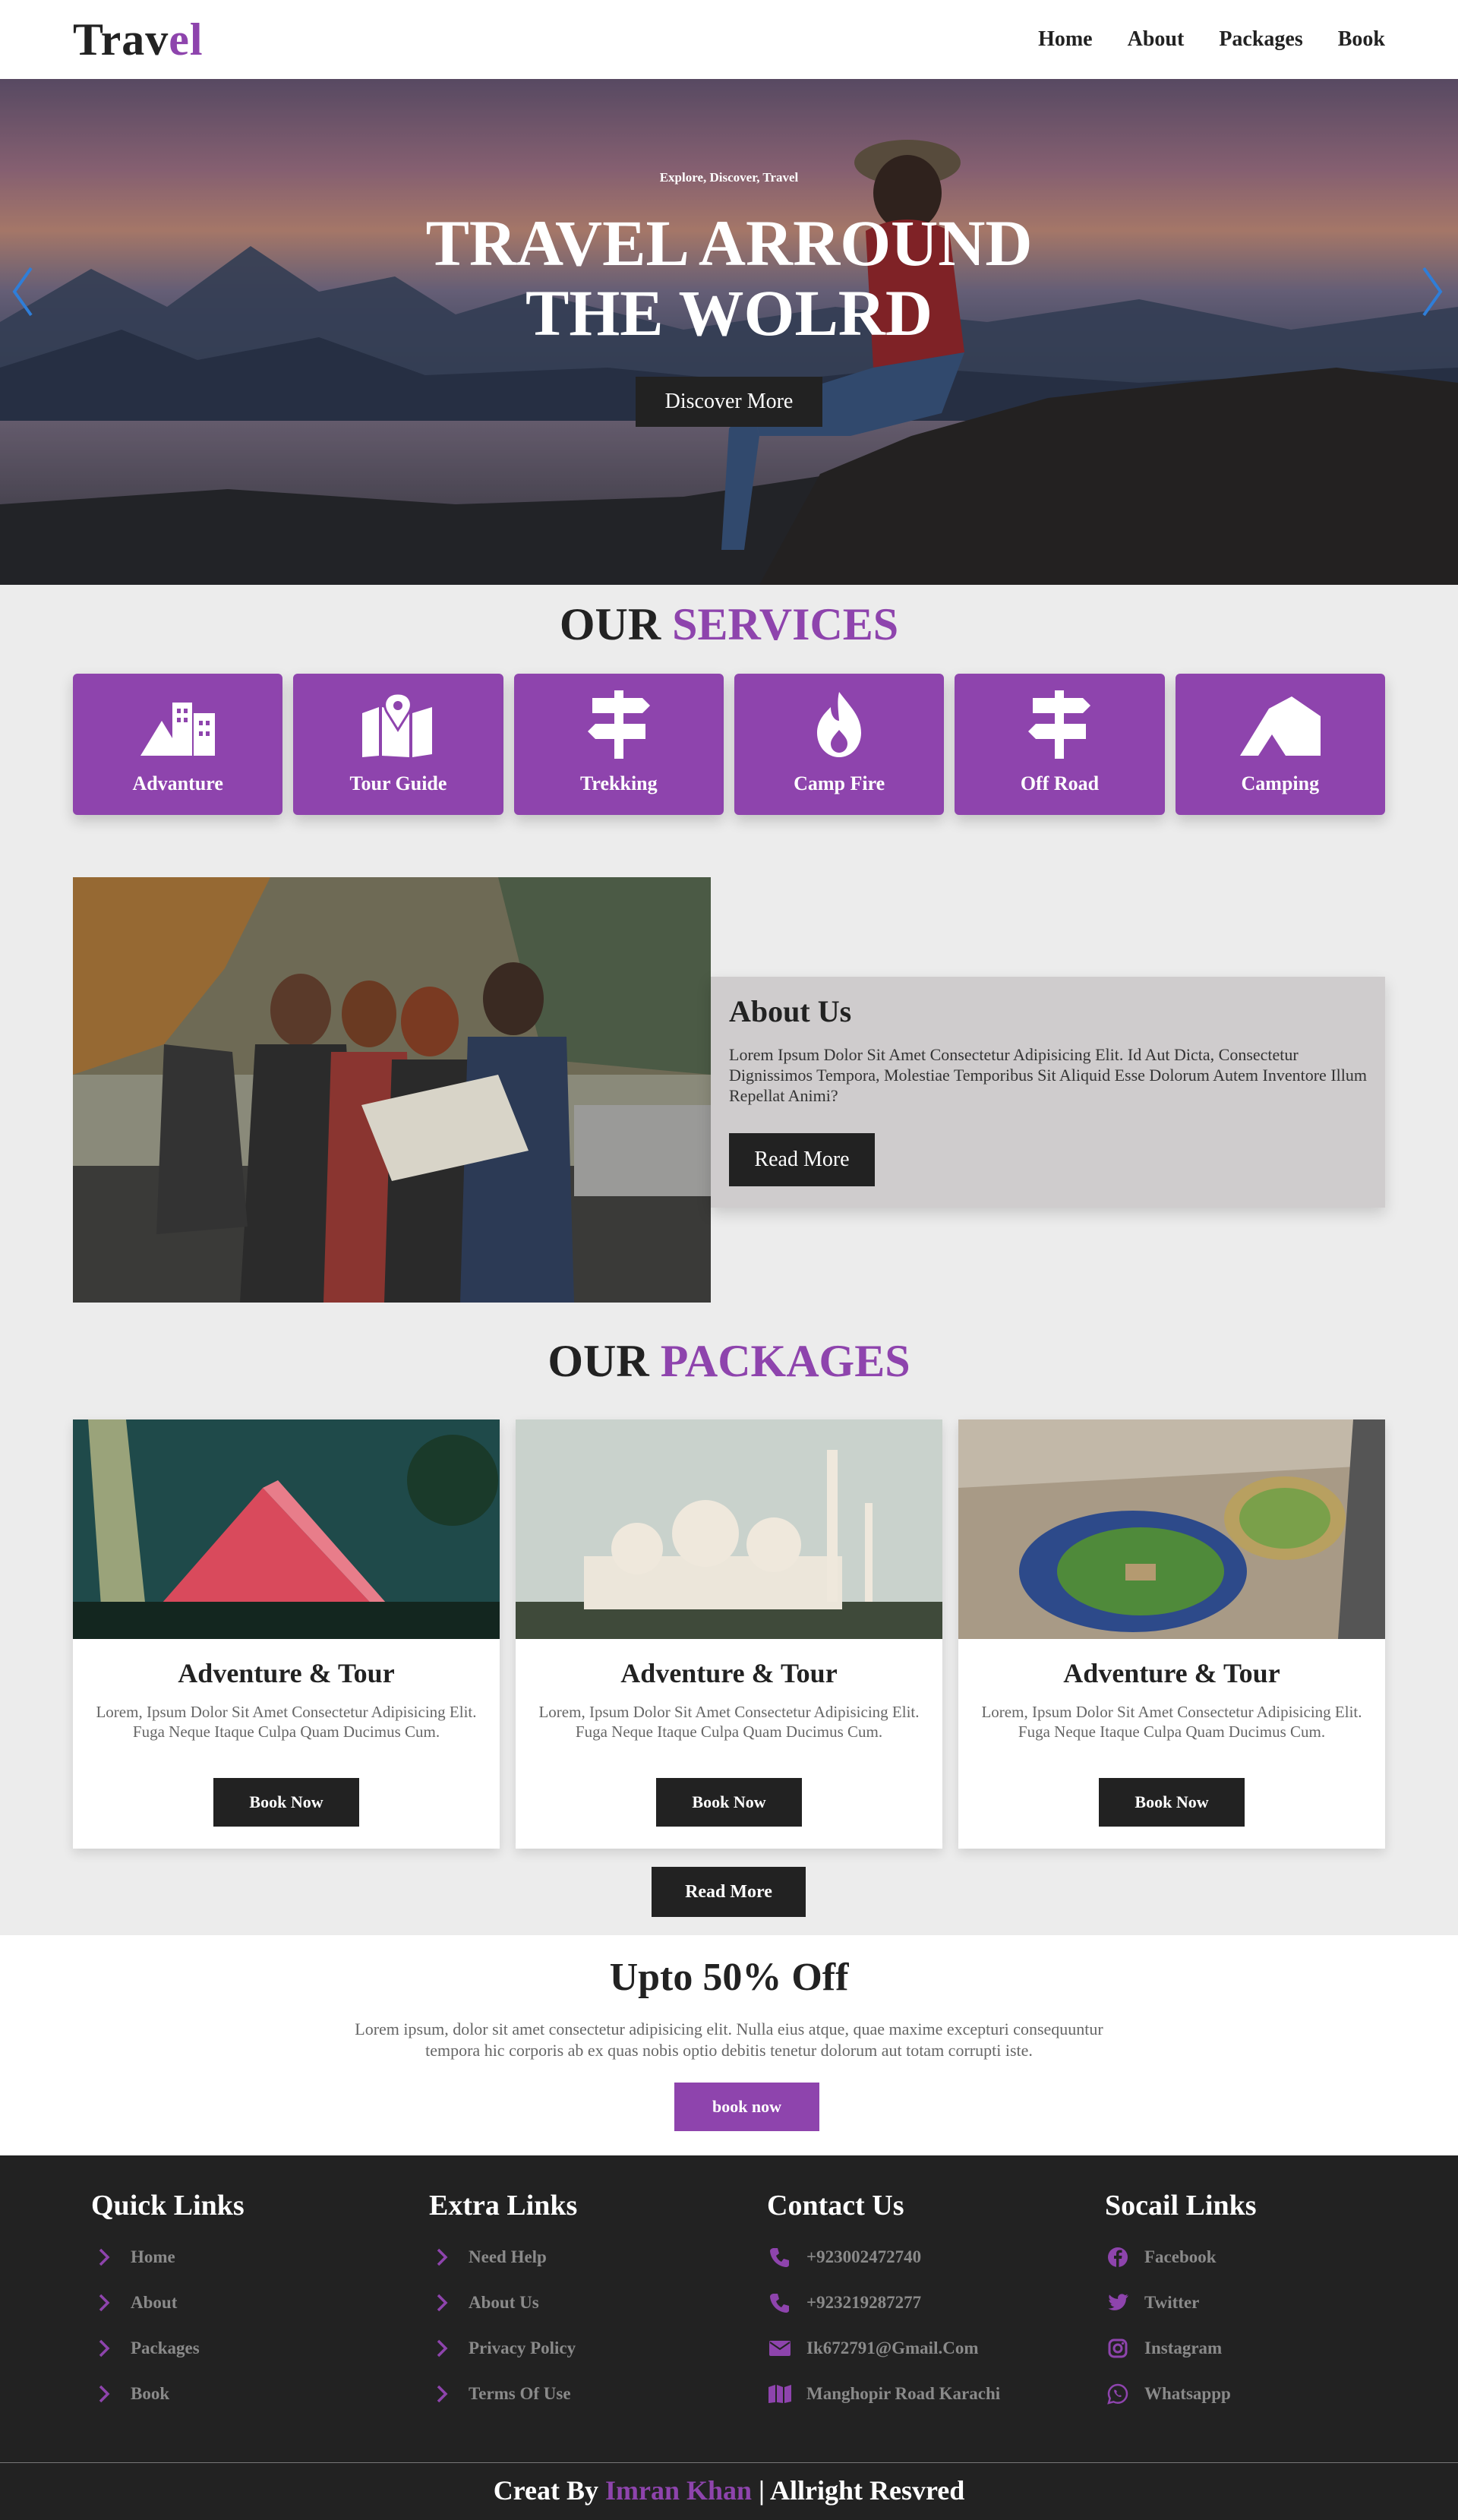 The image size is (1458, 2520). Describe the element at coordinates (545, 2490) in the screenshot. I see `credit-prefix: Creat By` at that location.